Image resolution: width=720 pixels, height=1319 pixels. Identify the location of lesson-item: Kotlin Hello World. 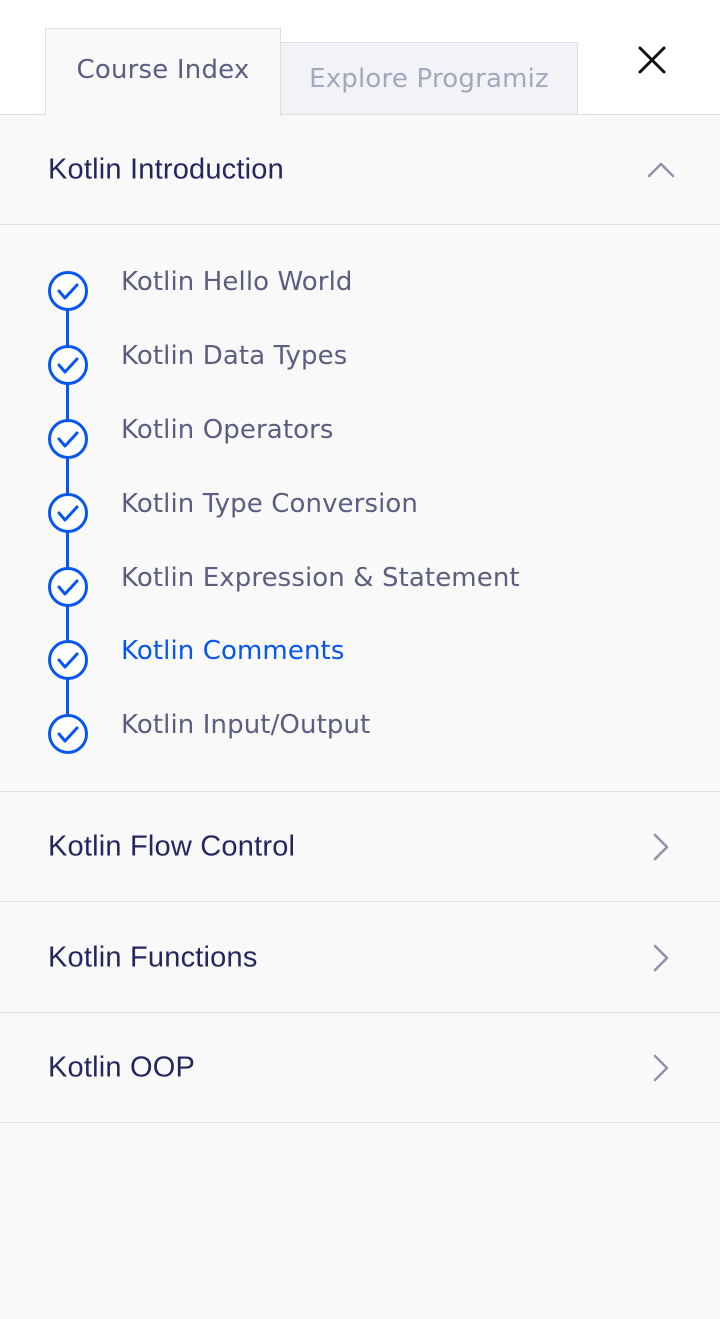
(360, 290).